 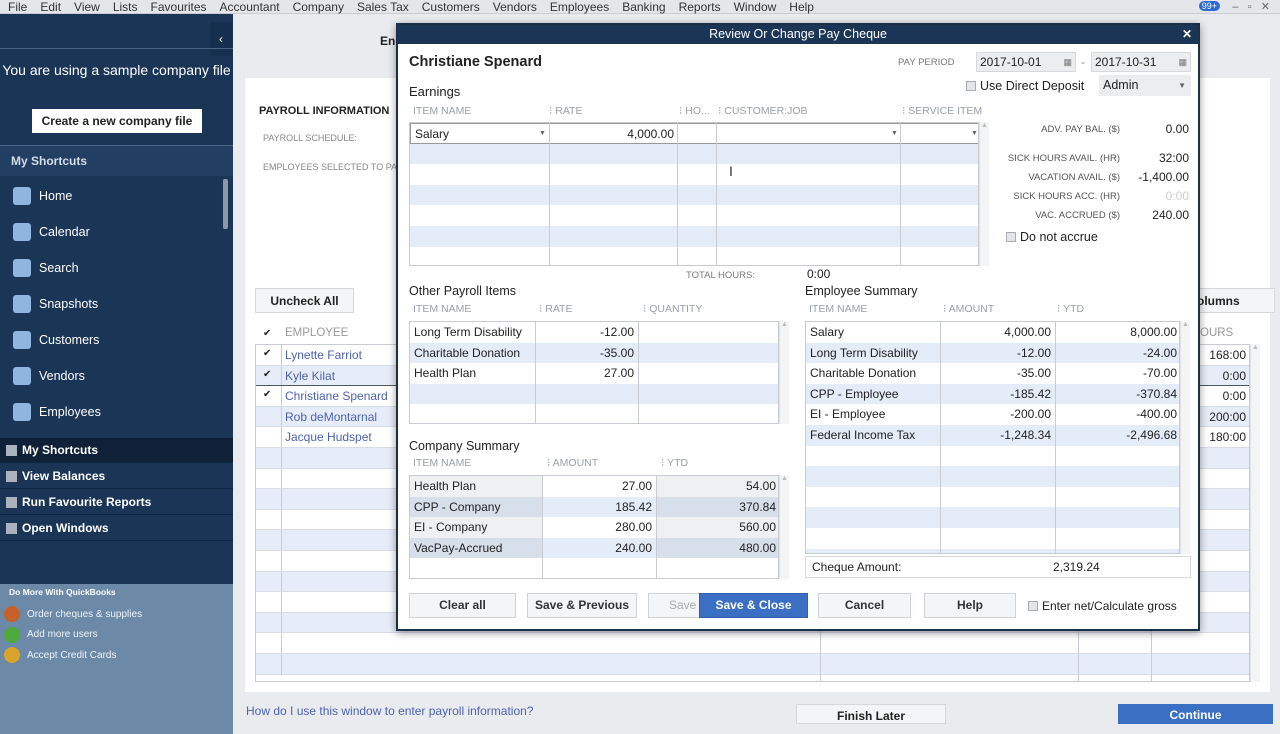 I want to click on menu-sales-tax: Sales Tax, so click(x=383, y=7).